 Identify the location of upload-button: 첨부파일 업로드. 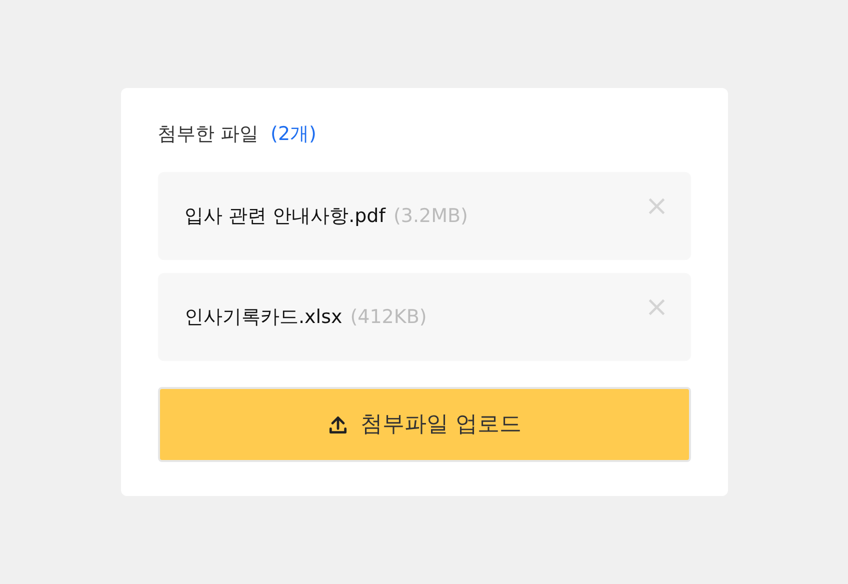
(424, 424).